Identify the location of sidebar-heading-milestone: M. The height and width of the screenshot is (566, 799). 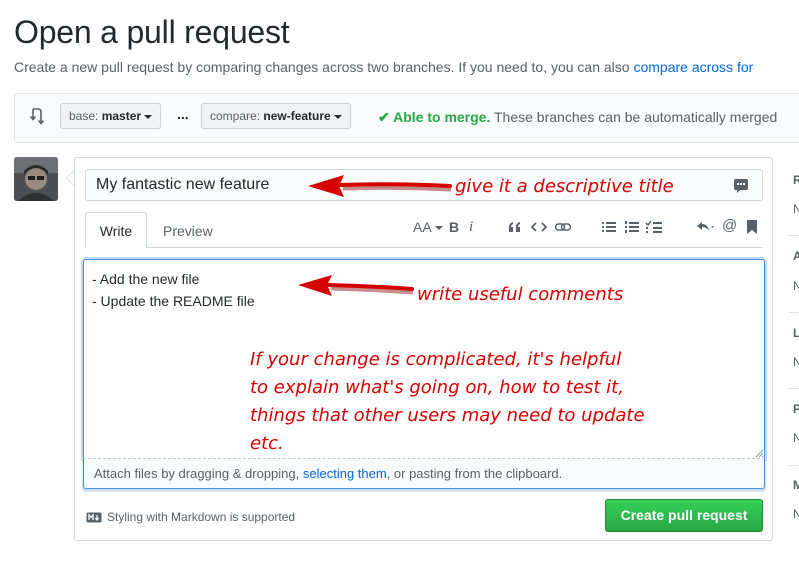
(796, 485).